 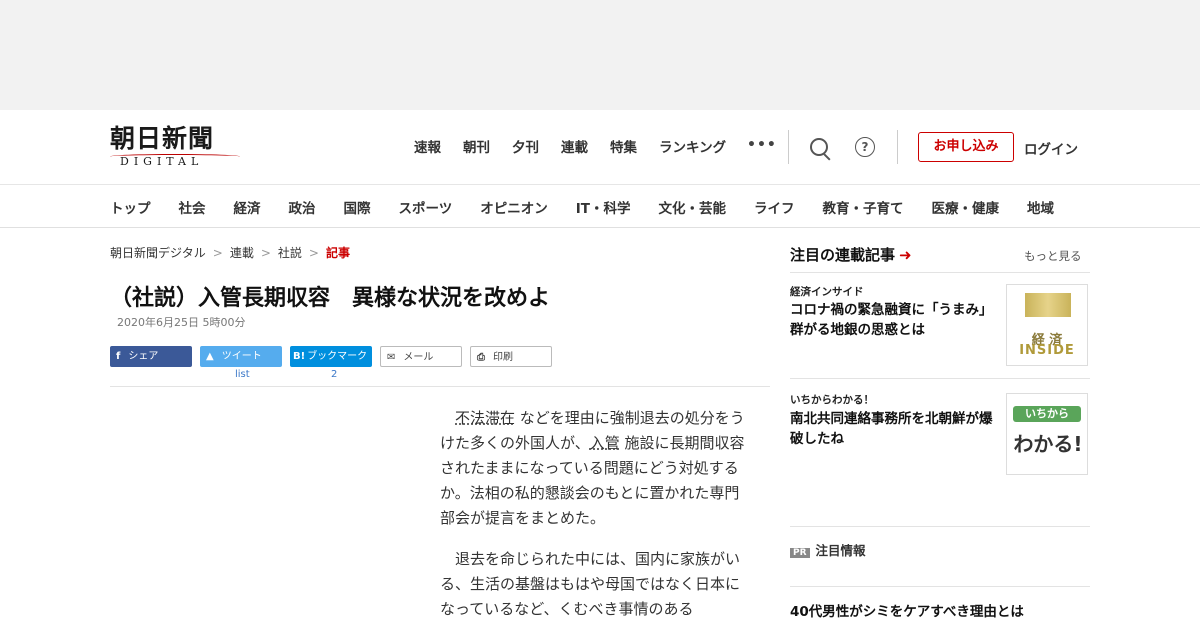 I want to click on cat-kokusai: 国際, so click(x=357, y=207).